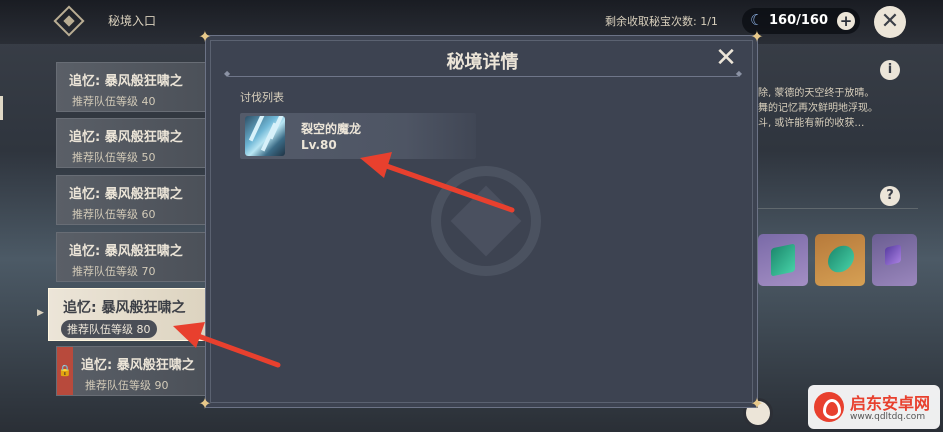 This screenshot has height=432, width=943. I want to click on crystal-icon, so click(783, 260).